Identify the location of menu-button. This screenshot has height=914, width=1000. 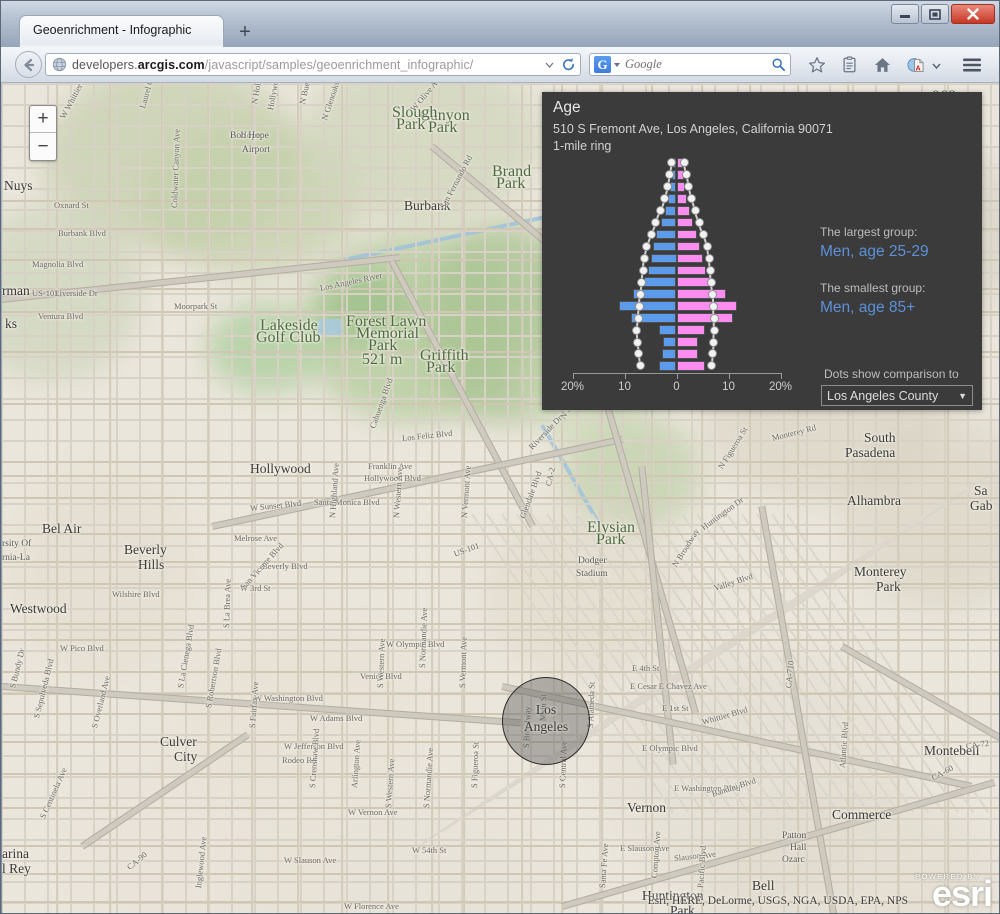
(972, 65).